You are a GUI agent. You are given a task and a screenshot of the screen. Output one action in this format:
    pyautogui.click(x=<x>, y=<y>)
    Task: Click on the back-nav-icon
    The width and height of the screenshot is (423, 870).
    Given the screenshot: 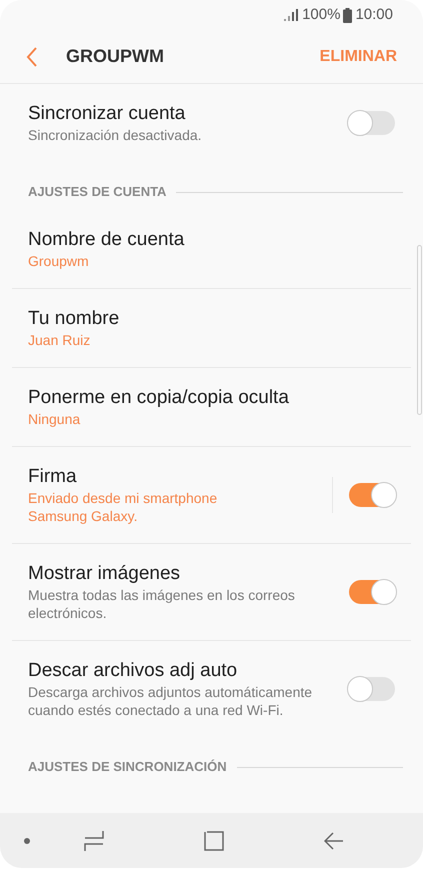 What is the action you would take?
    pyautogui.click(x=334, y=840)
    